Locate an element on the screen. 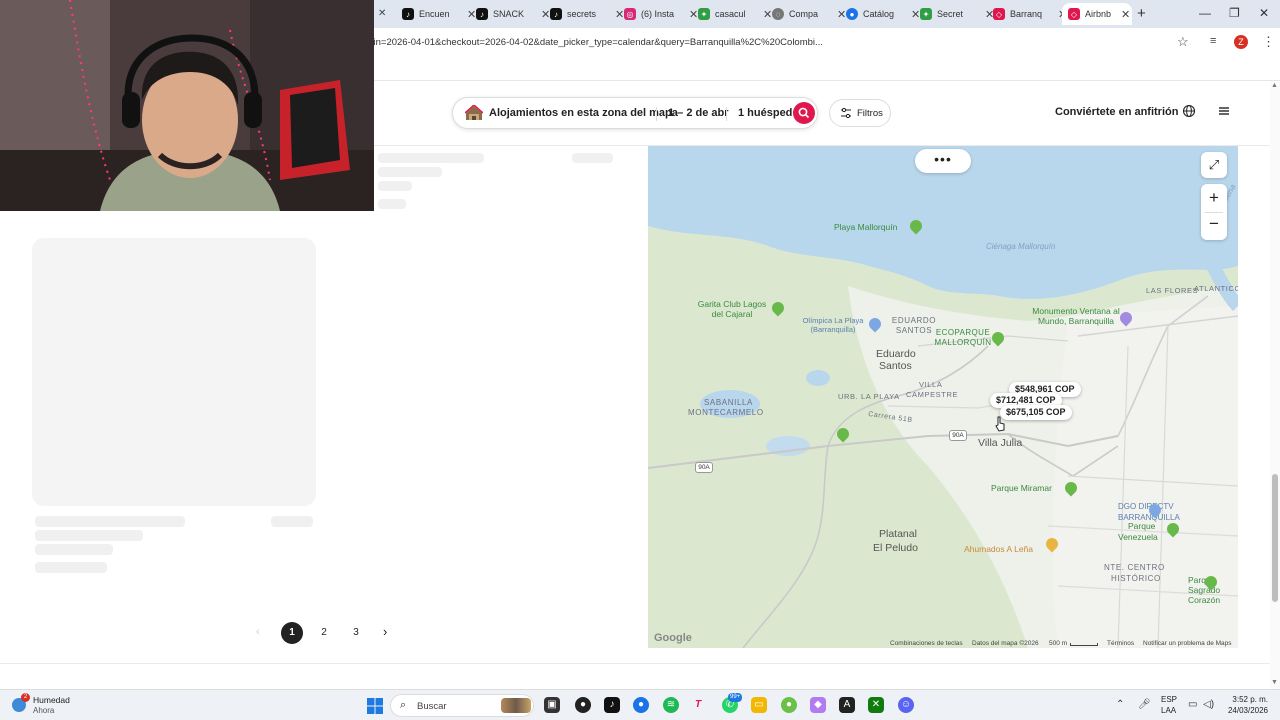 The height and width of the screenshot is (720, 1280). spotify-icon: ≋ is located at coordinates (671, 705).